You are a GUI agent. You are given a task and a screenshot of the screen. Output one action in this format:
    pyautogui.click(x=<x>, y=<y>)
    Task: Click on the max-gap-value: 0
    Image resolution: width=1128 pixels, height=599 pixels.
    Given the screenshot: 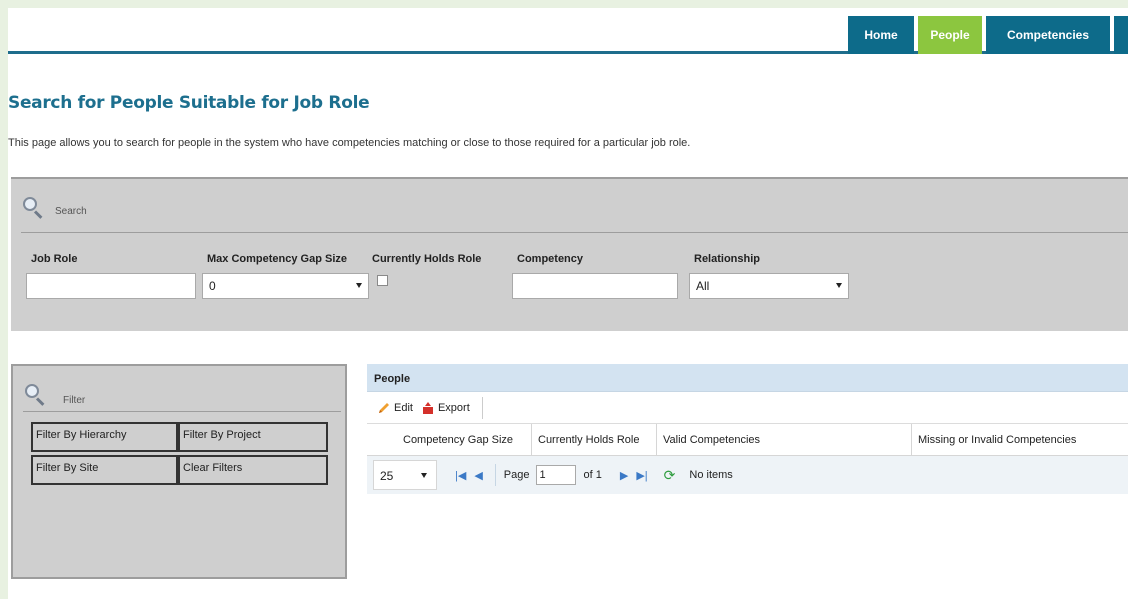 What is the action you would take?
    pyautogui.click(x=212, y=286)
    